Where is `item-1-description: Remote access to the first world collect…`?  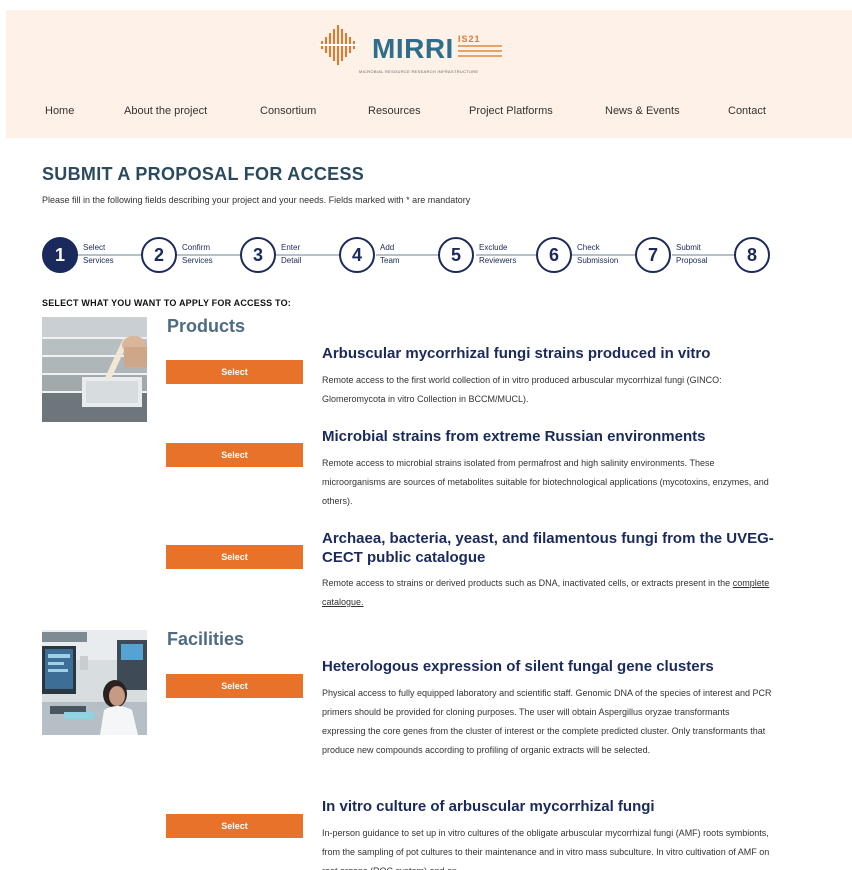
item-1-description: Remote access to the first world collect… is located at coordinates (522, 389).